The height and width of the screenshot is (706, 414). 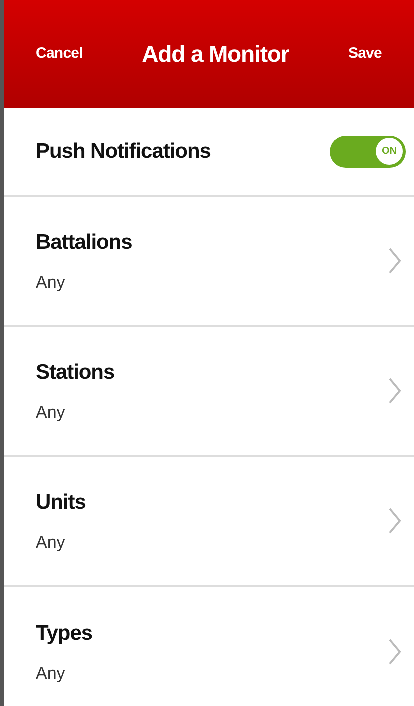 What do you see at coordinates (64, 633) in the screenshot?
I see `filter-title: Types` at bounding box center [64, 633].